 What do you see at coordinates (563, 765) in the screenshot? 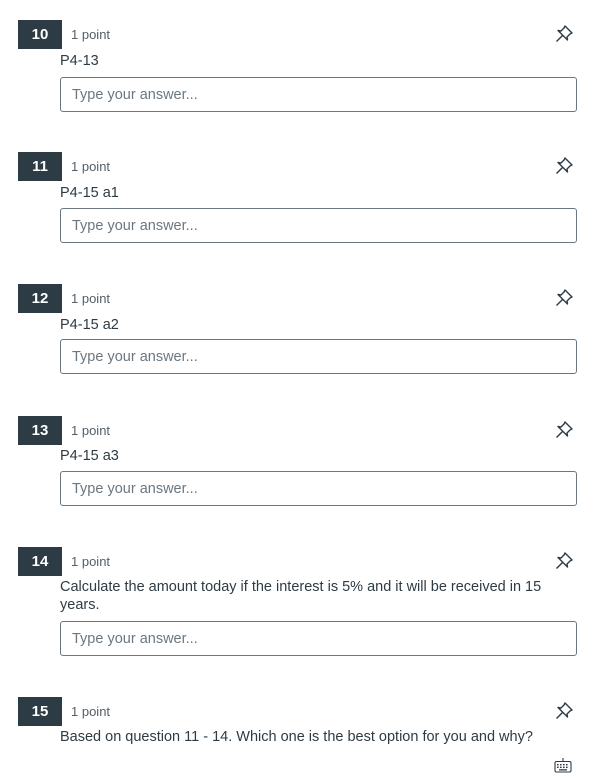
I see `keyboard-icon` at bounding box center [563, 765].